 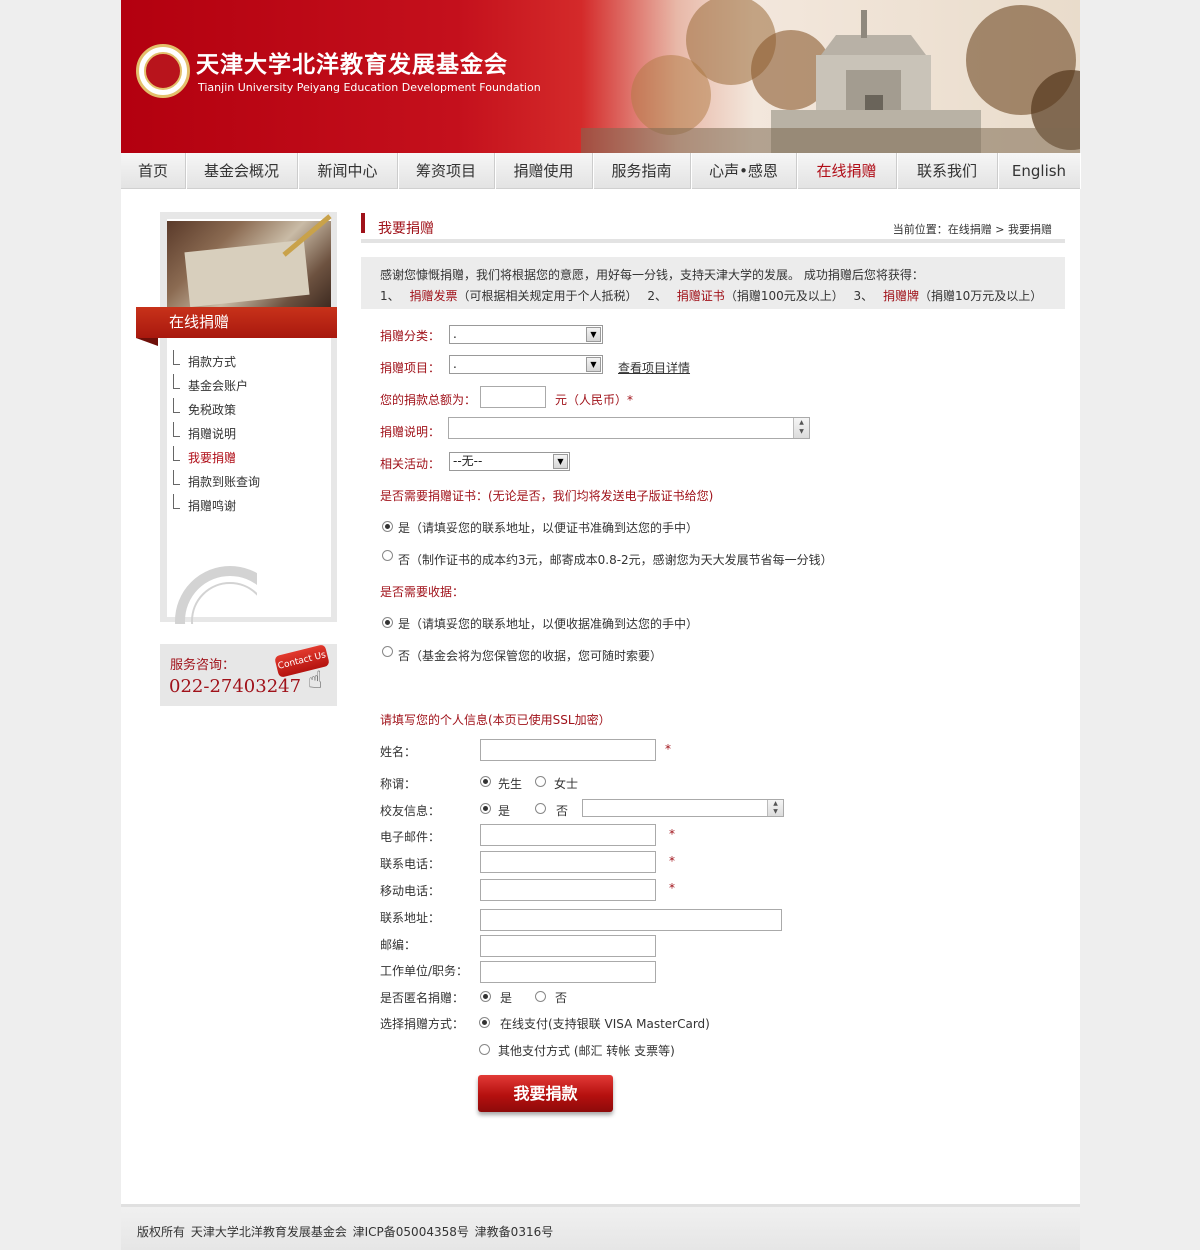 I want to click on title-male-radio, so click(x=485, y=781).